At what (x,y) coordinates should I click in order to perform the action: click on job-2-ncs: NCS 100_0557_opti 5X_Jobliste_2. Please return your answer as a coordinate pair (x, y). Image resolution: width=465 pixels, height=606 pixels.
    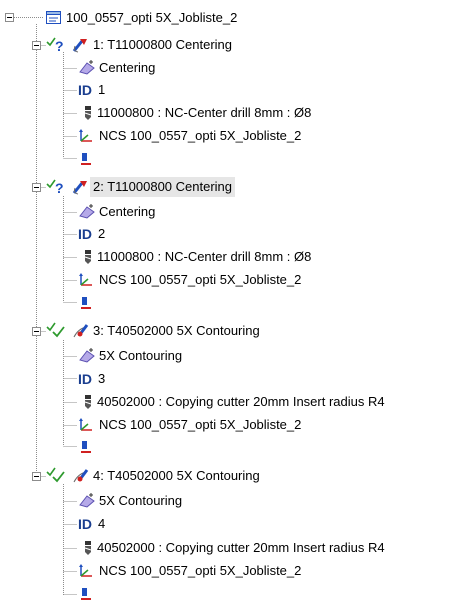
    Looking at the image, I should click on (189, 280).